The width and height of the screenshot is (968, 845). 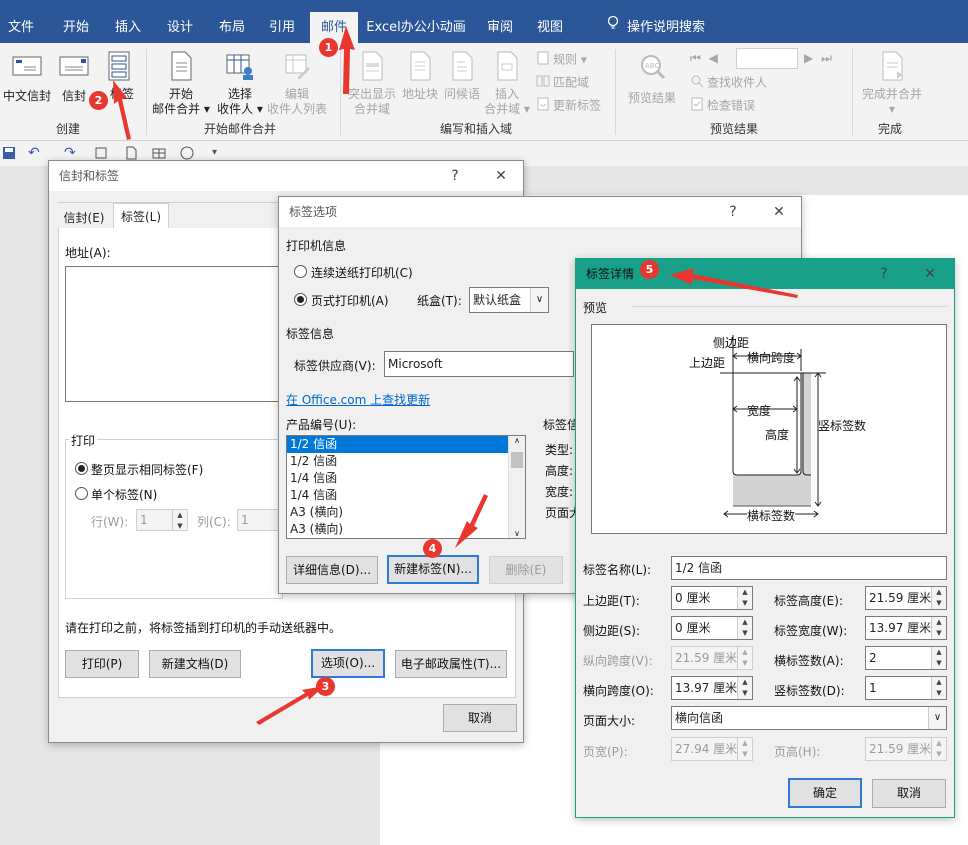 I want to click on tab-labels: 标签(L), so click(x=141, y=216).